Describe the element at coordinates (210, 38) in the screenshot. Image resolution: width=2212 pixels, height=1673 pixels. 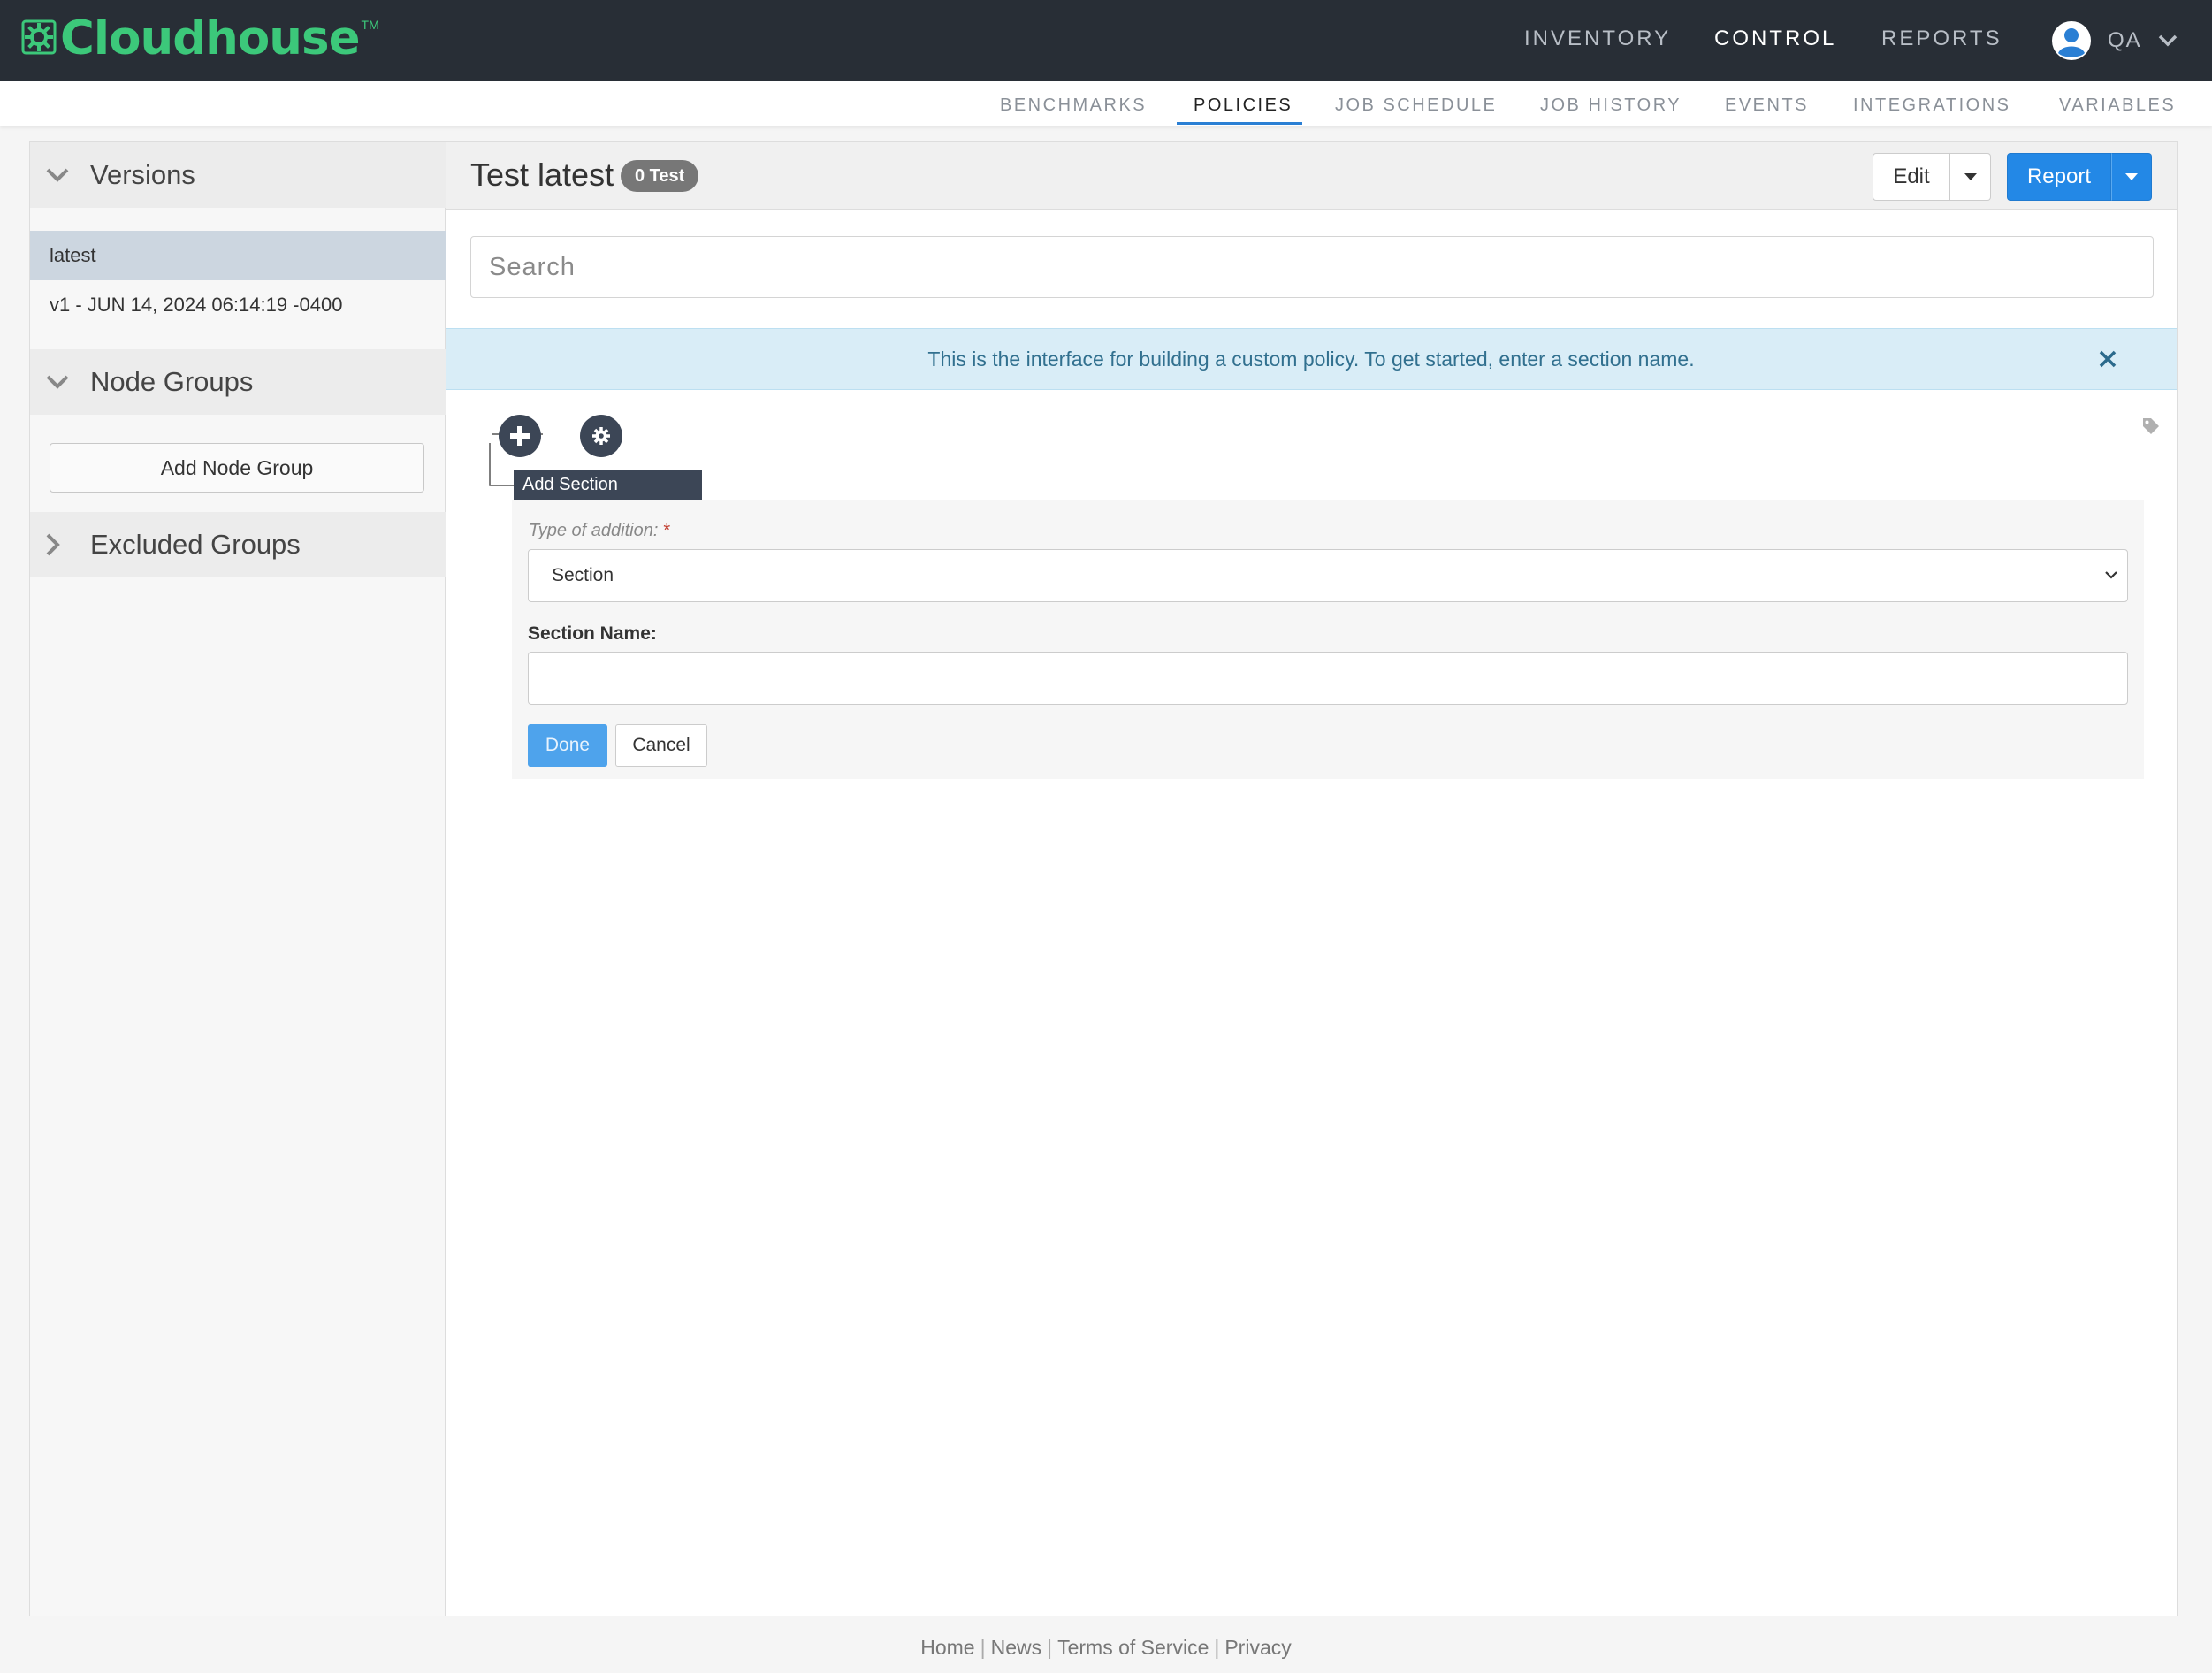
I see `brand-name: Cloudhouse` at that location.